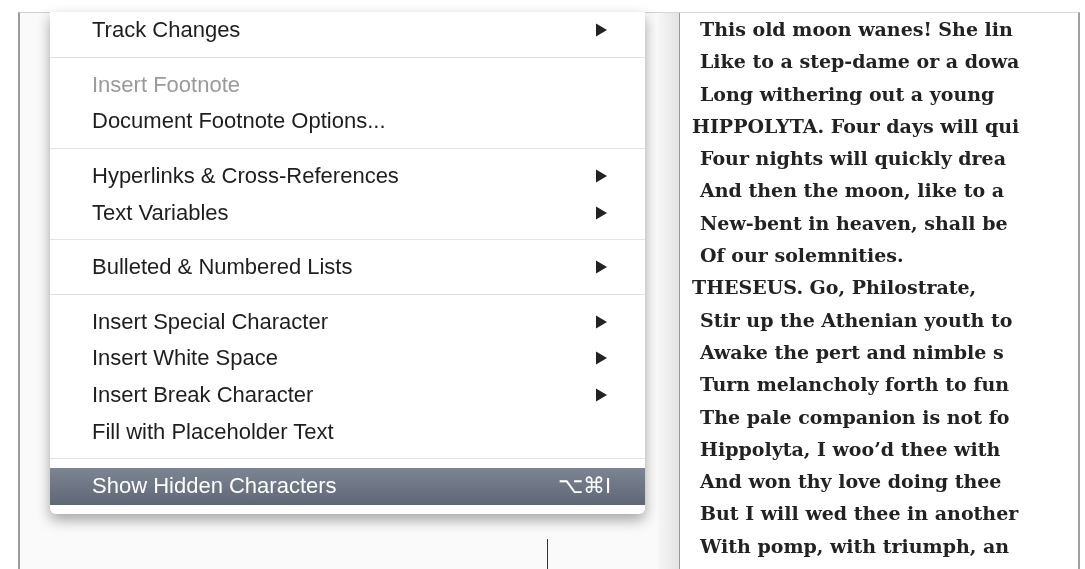 The width and height of the screenshot is (1085, 569). What do you see at coordinates (847, 94) in the screenshot?
I see `verse-line: Long withering out a young` at bounding box center [847, 94].